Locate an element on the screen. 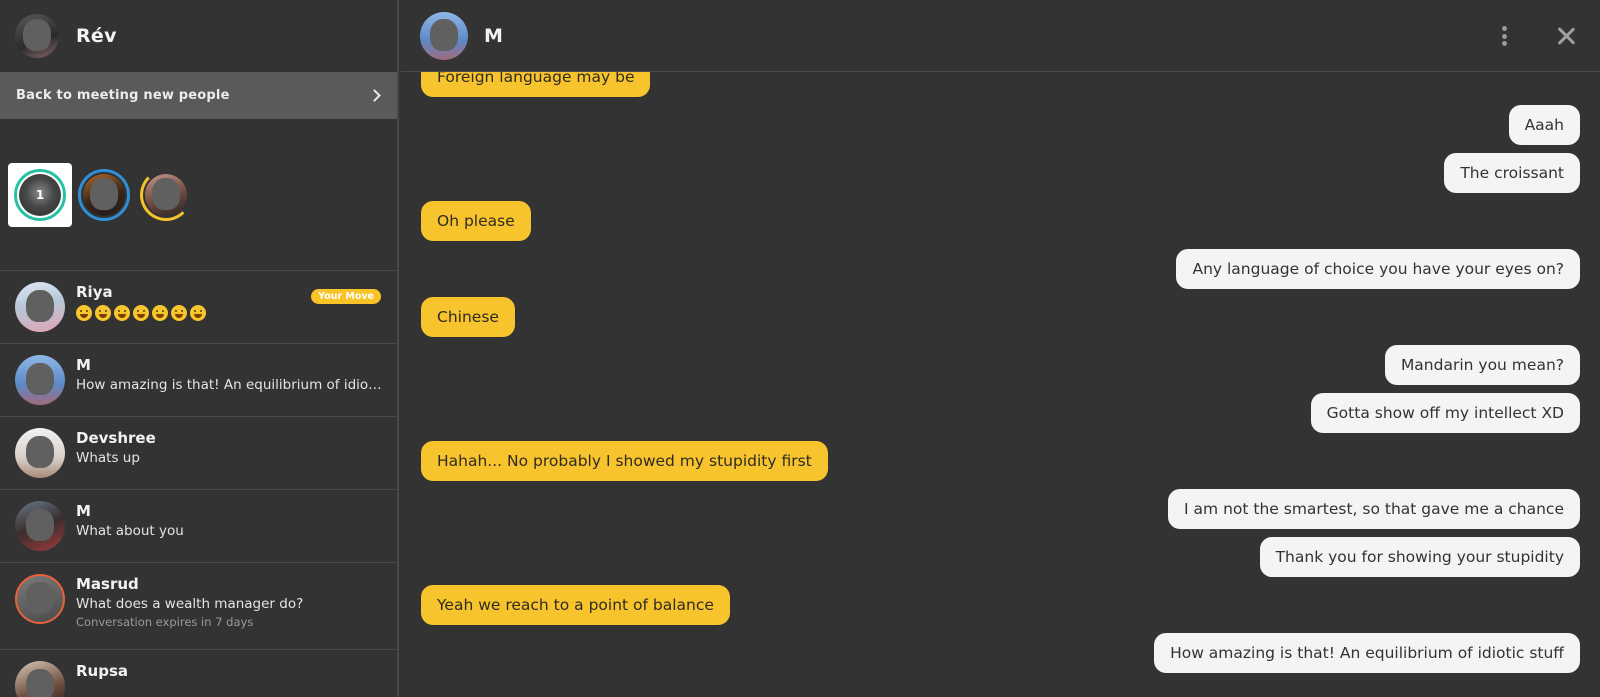  emoji-preview is located at coordinates (231, 313).